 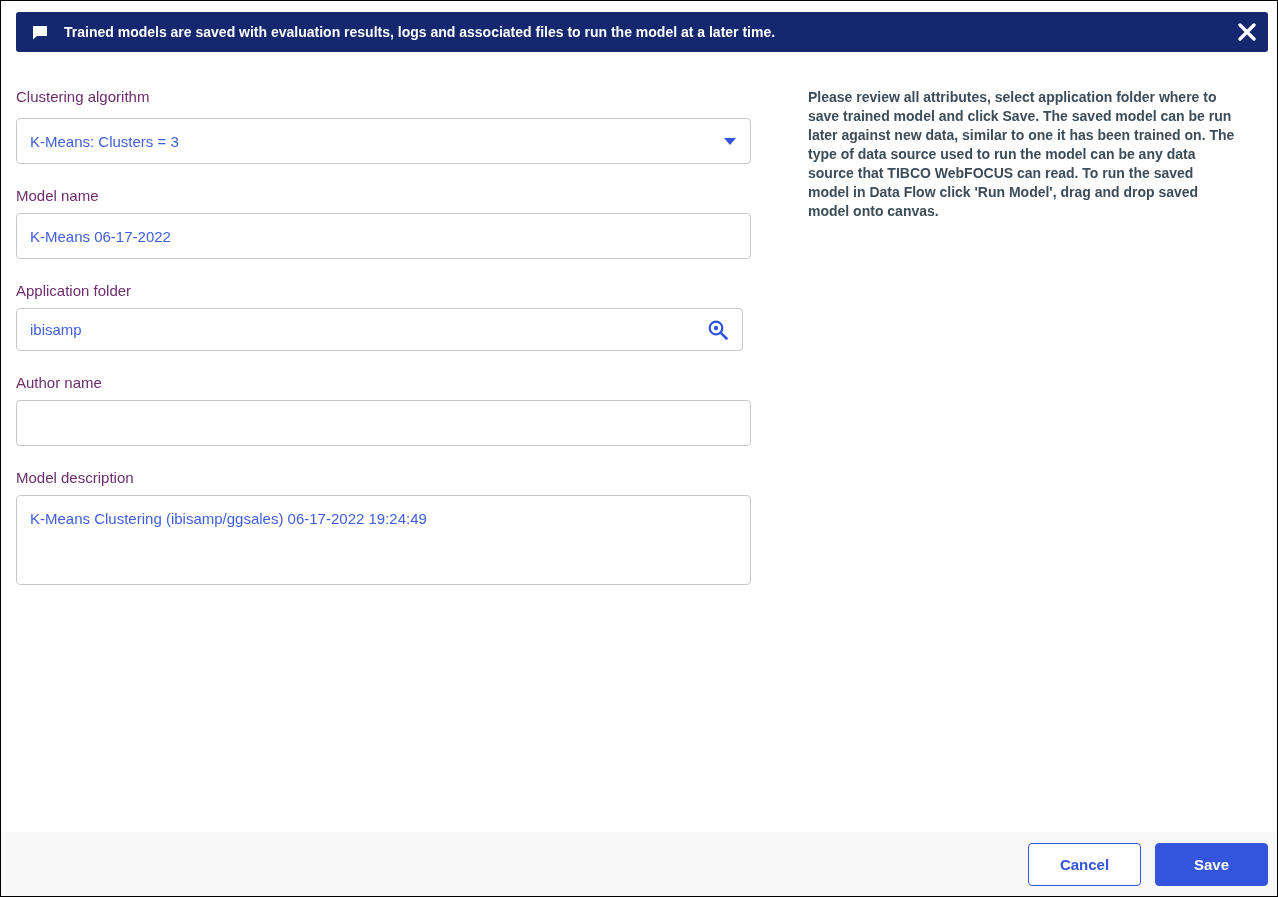 I want to click on search-icon, so click(x=718, y=329).